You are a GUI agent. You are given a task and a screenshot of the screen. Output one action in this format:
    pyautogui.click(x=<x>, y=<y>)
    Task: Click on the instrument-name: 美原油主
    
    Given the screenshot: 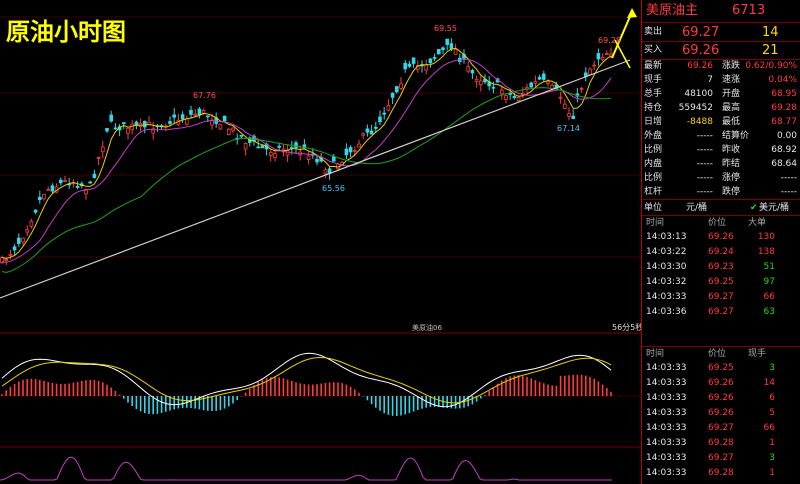 What is the action you would take?
    pyautogui.click(x=672, y=10)
    